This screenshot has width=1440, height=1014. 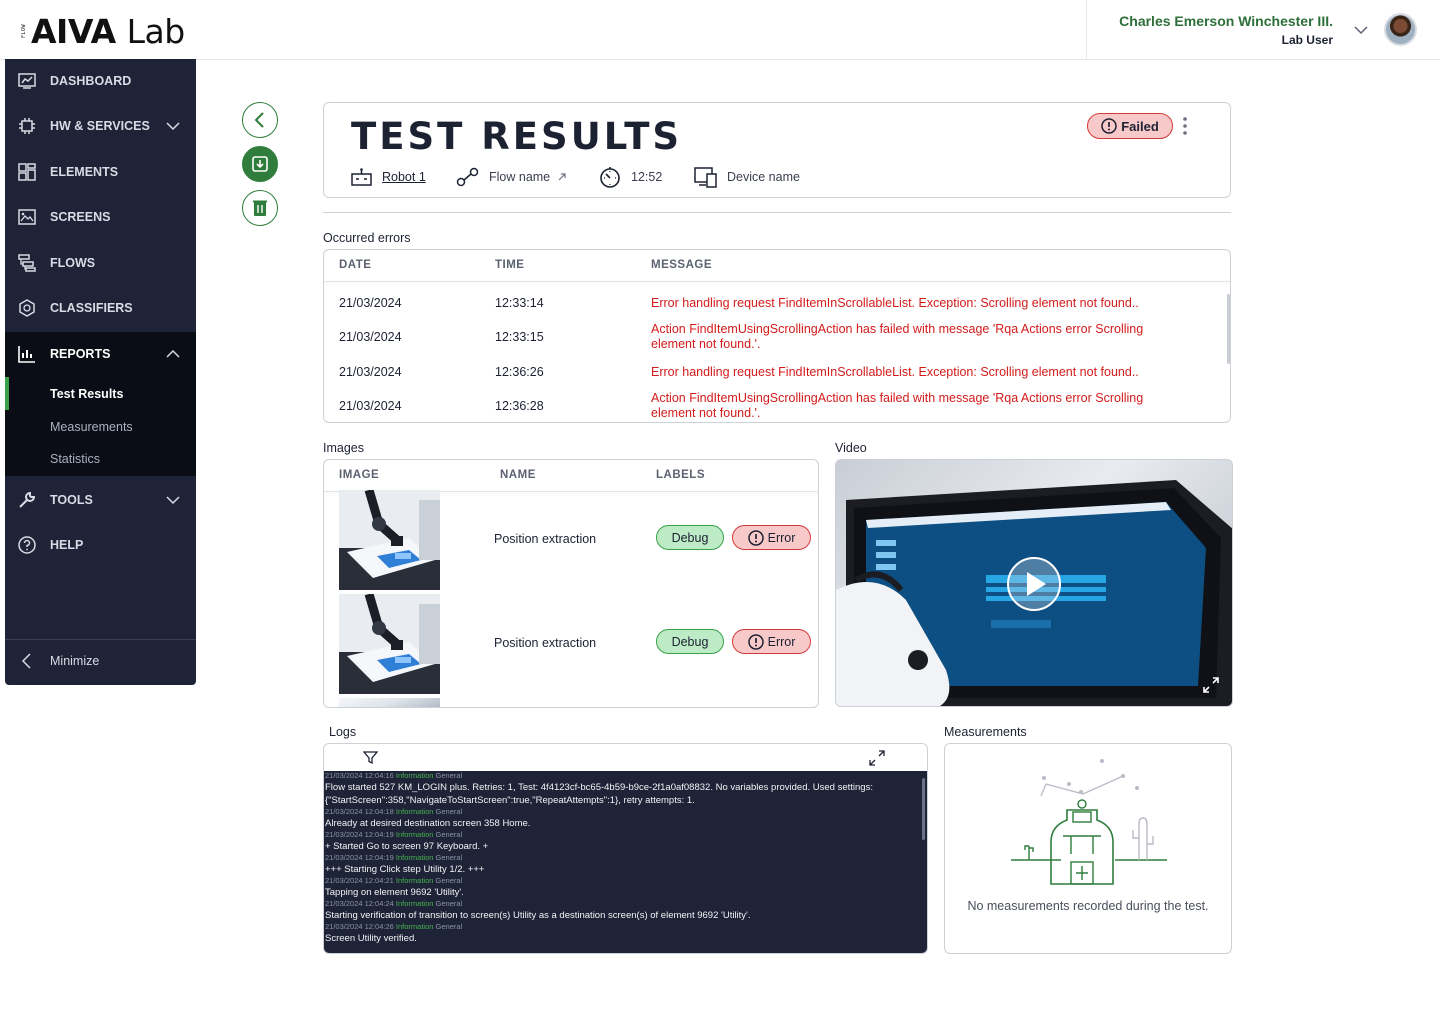 I want to click on robot-info: Robot 1, so click(x=388, y=177).